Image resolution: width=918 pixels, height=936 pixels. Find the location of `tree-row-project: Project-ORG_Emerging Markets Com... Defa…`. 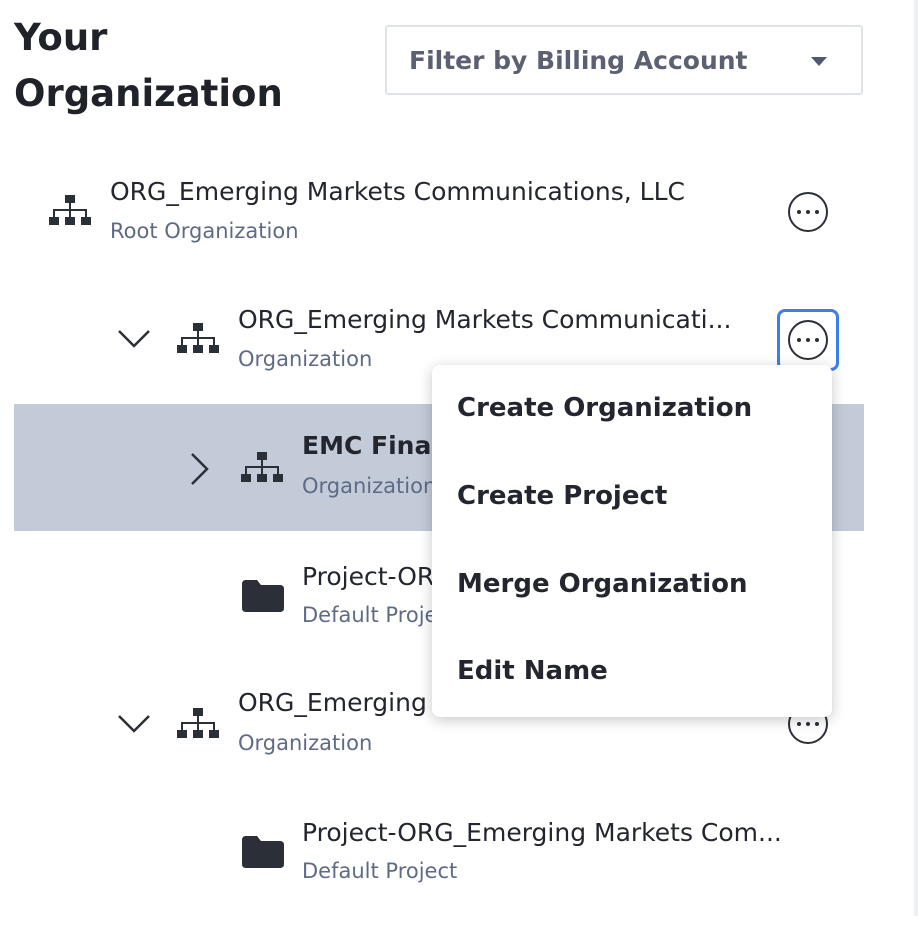

tree-row-project: Project-ORG_Emerging Markets Com... Defa… is located at coordinates (439, 856).